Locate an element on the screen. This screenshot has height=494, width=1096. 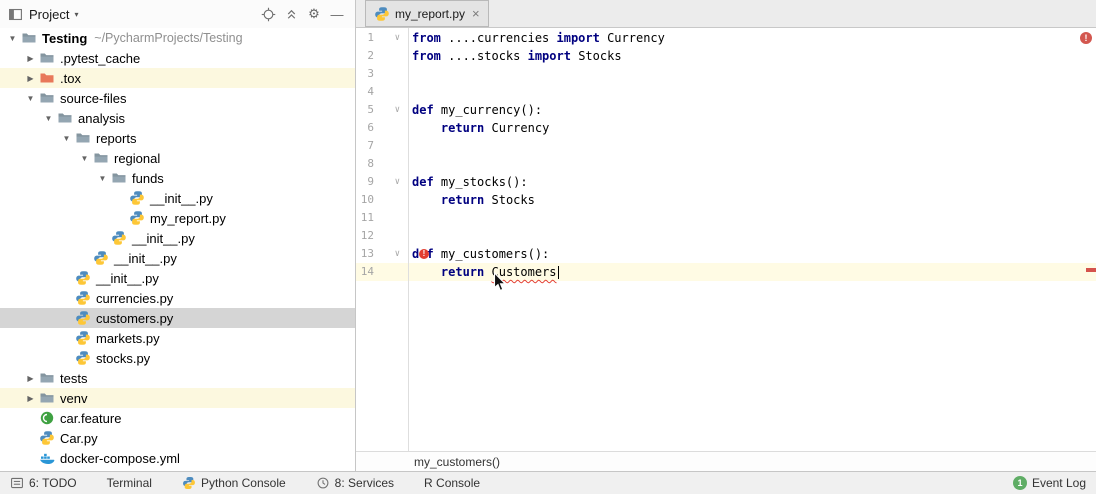
editor-tab-bar: my_report.py × is located at coordinates (726, 14).